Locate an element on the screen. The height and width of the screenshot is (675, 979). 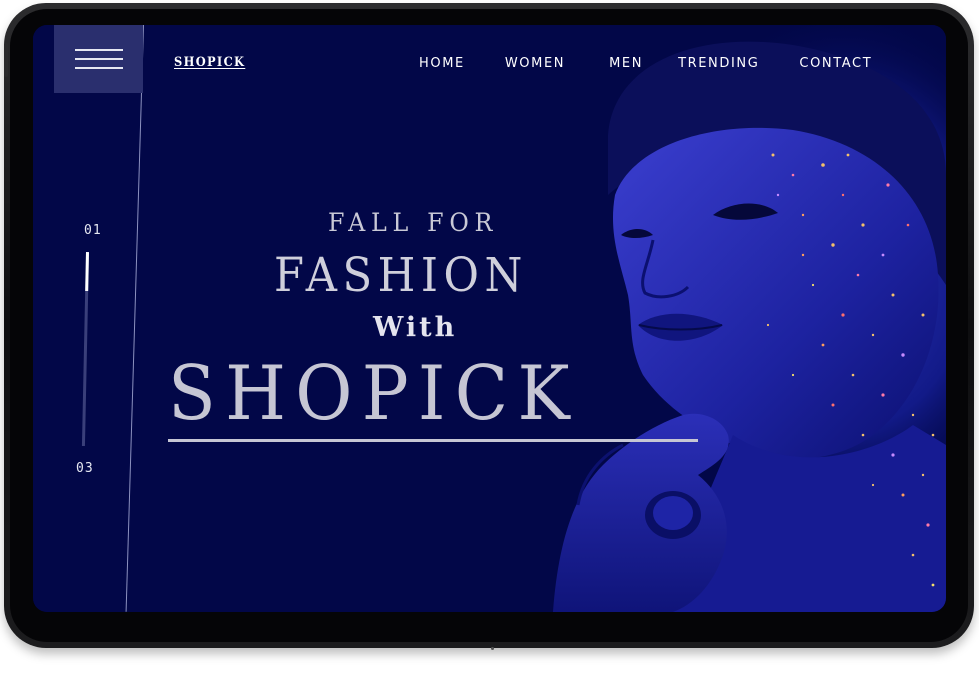
menu-button is located at coordinates (98, 59).